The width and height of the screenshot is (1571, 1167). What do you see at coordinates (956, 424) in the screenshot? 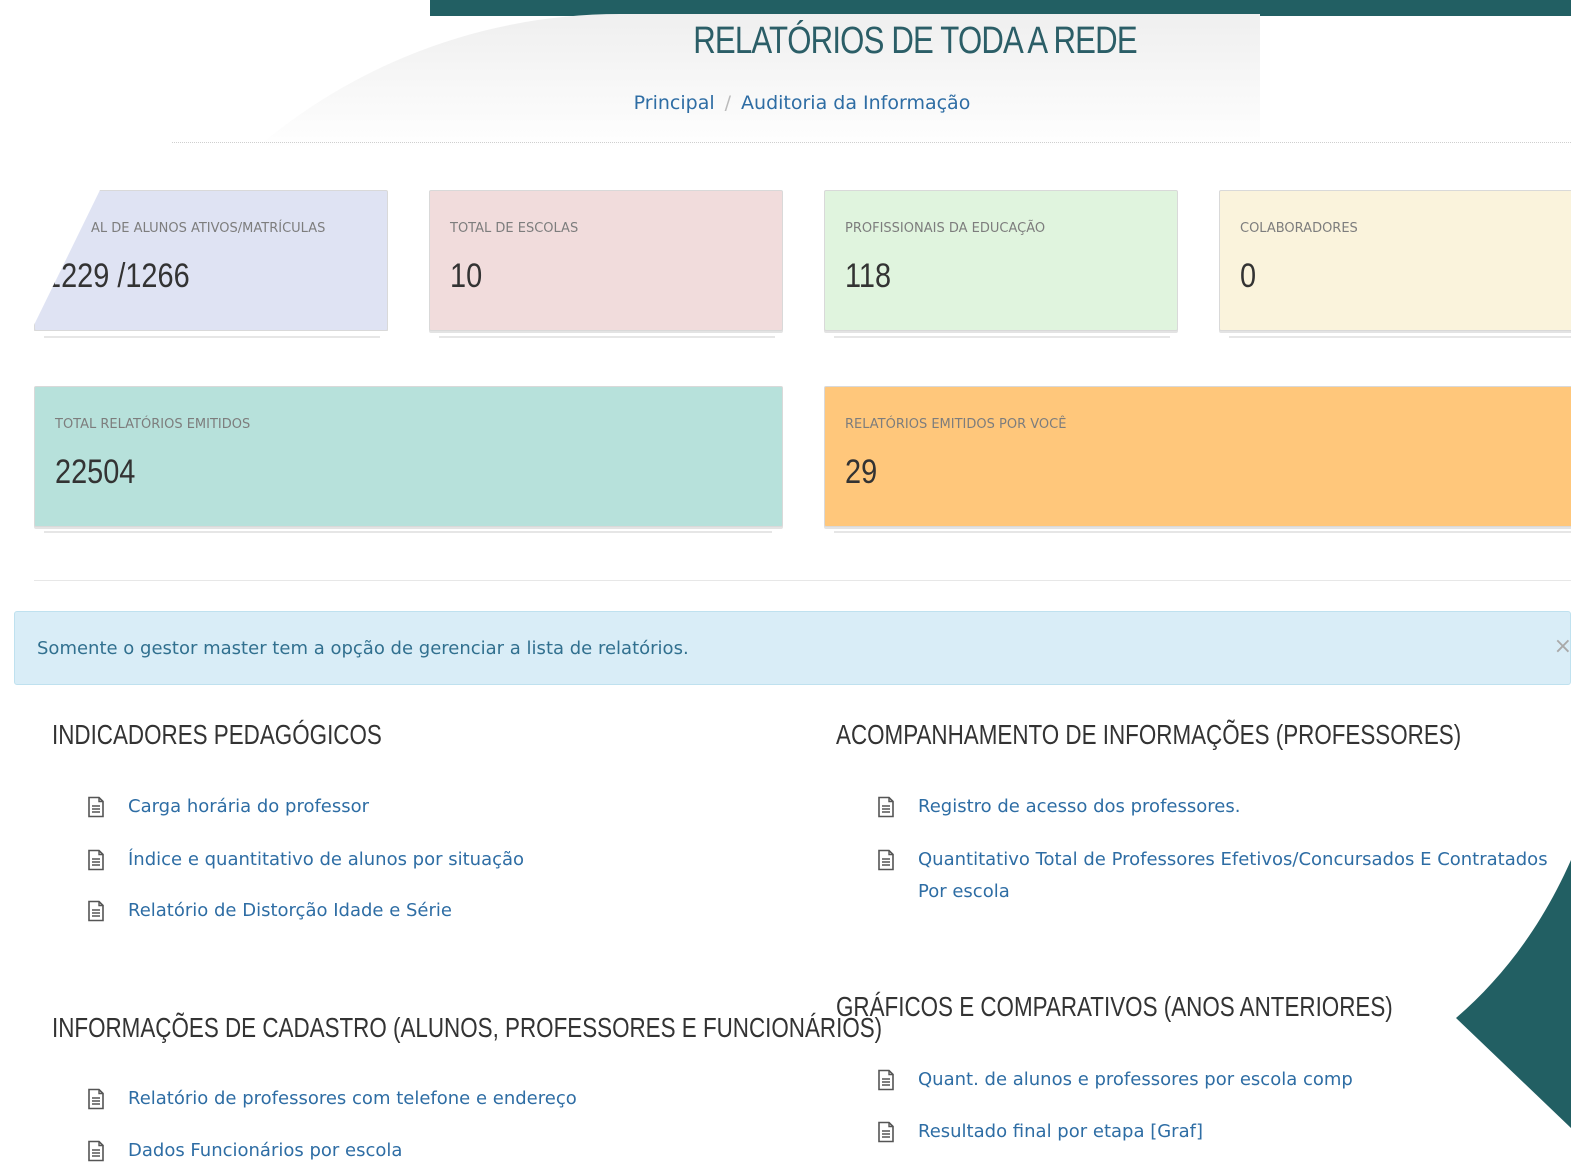
I see `stat-label: RELATÓRIOS EMITIDOS POR VOCÊ` at bounding box center [956, 424].